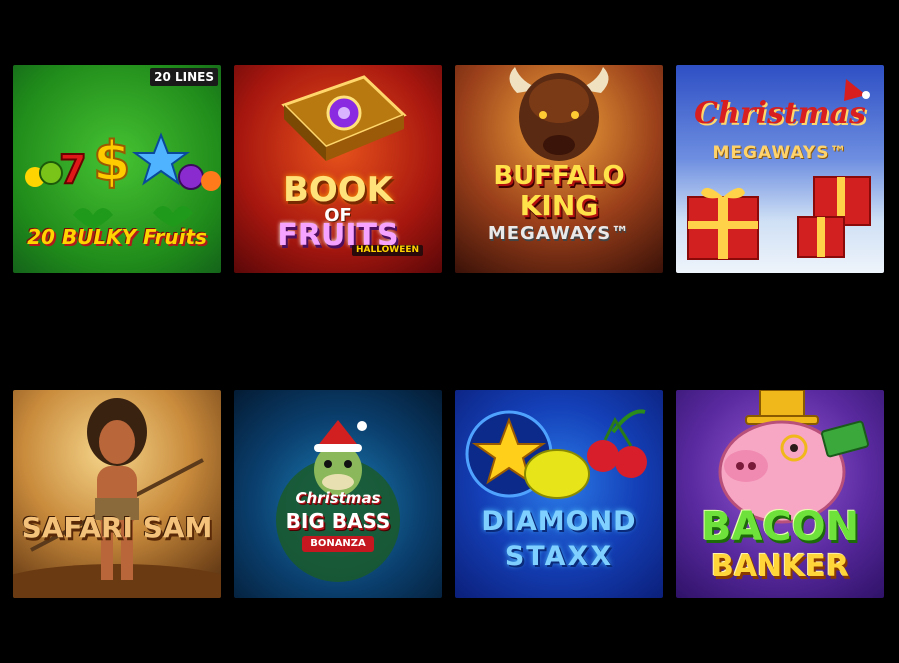 The width and height of the screenshot is (899, 663). I want to click on game-tile-safari-sam: SAFARI SAM, so click(117, 494).